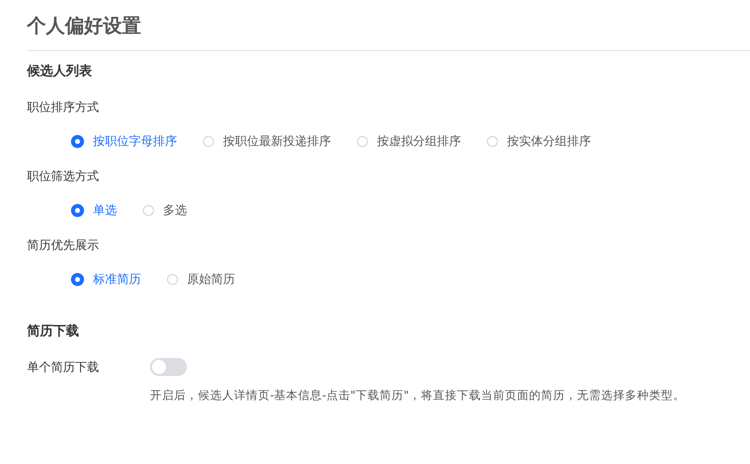 The width and height of the screenshot is (750, 464). Describe the element at coordinates (106, 279) in the screenshot. I see `radio-option: 标准简历` at that location.